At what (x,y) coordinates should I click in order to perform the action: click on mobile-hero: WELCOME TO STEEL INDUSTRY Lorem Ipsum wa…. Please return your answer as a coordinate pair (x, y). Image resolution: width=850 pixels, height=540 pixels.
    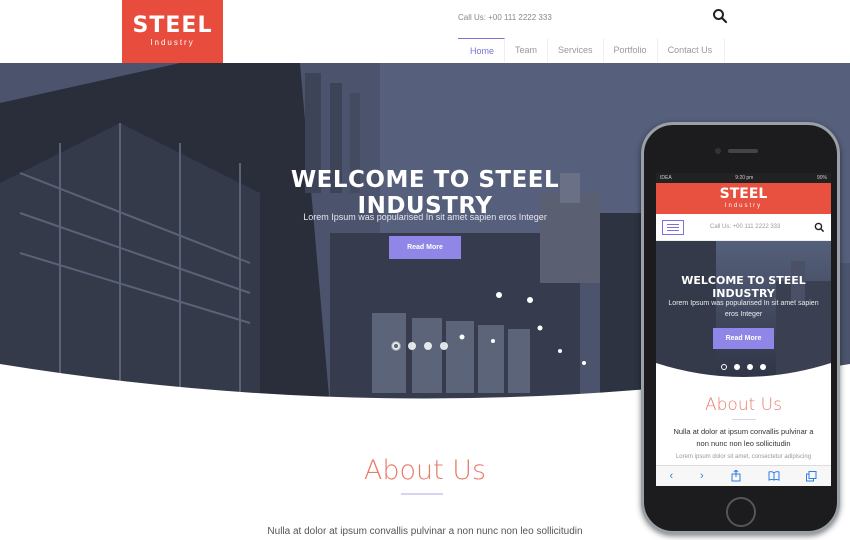
    Looking at the image, I should click on (743, 311).